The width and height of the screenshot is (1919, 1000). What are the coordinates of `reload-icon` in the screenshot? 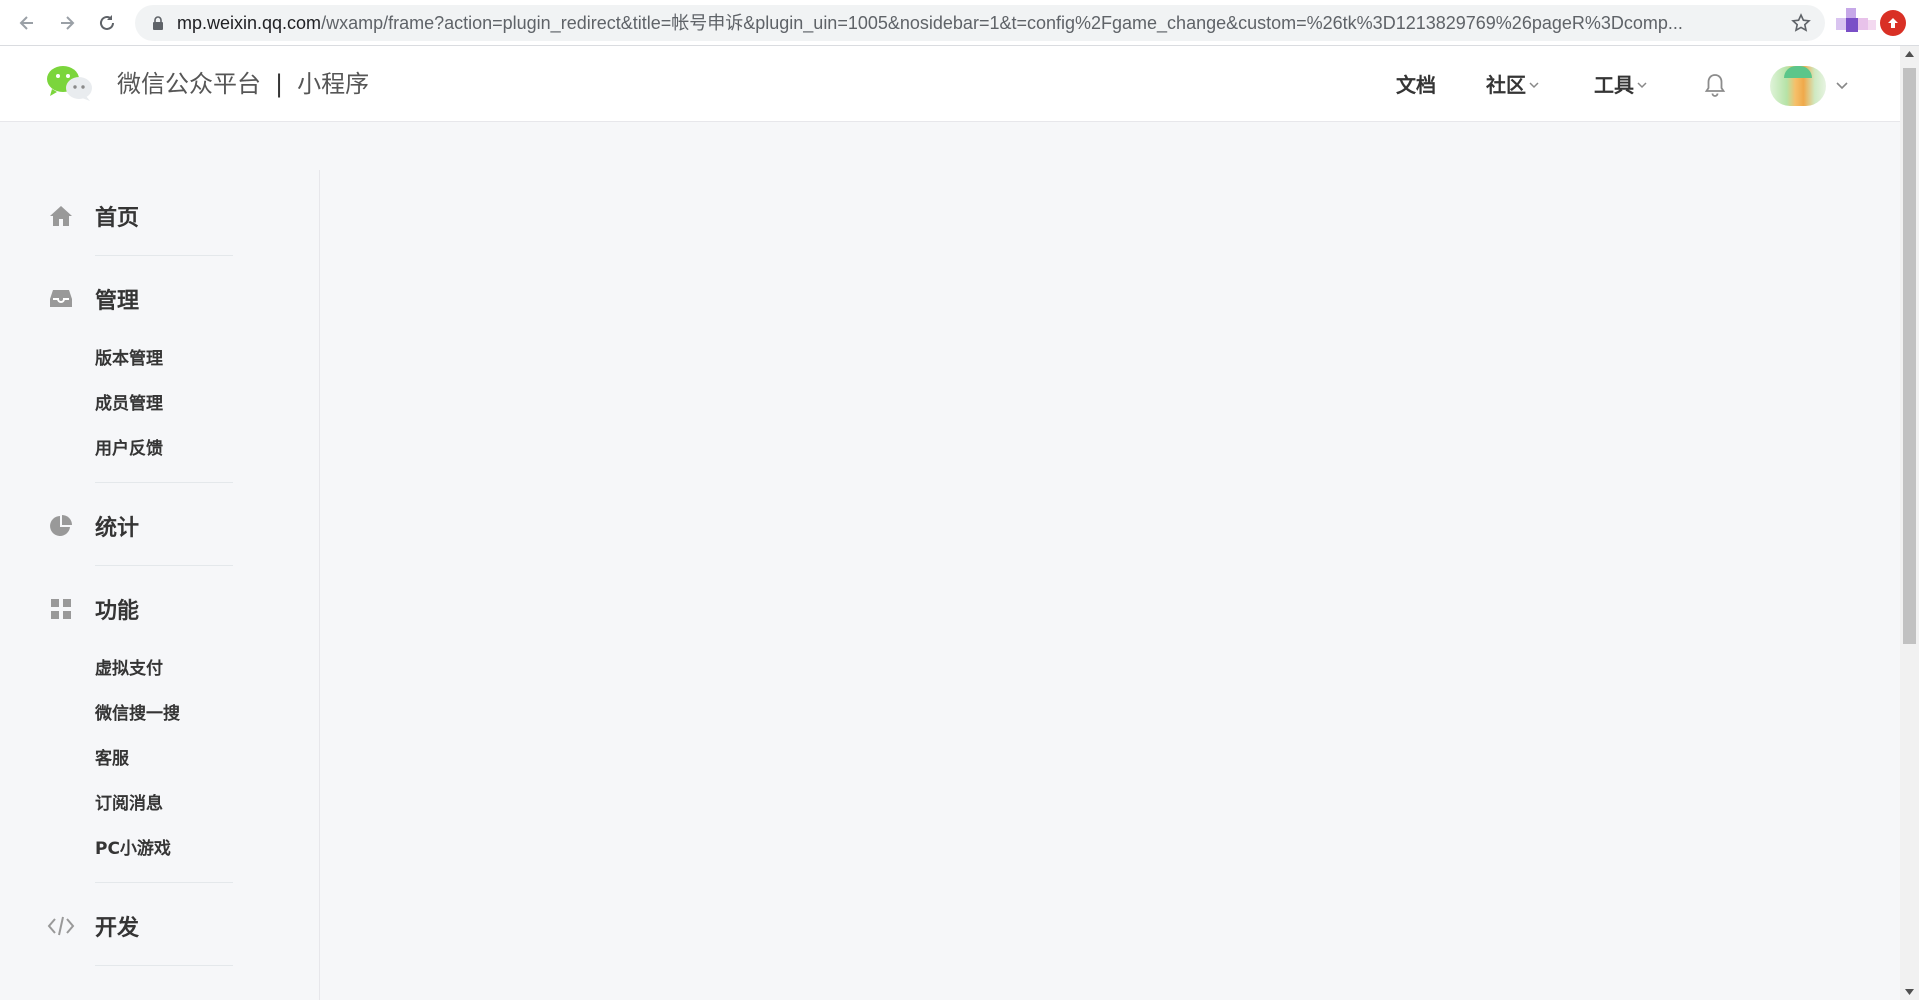 It's located at (107, 22).